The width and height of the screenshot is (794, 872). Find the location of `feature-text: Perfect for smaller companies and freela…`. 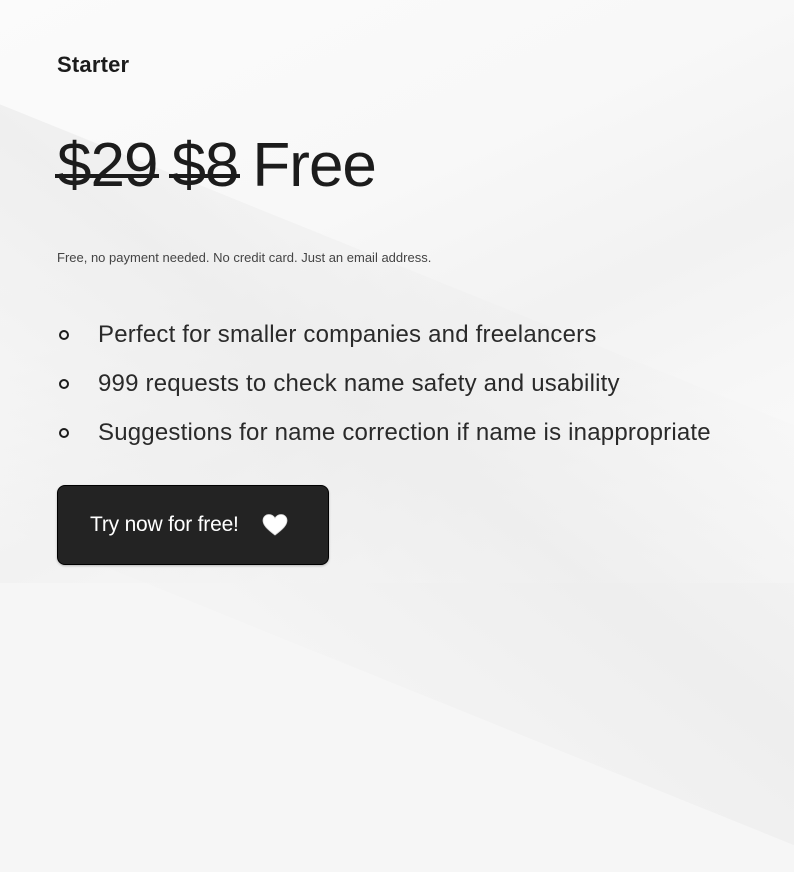

feature-text: Perfect for smaller companies and freela… is located at coordinates (347, 334).